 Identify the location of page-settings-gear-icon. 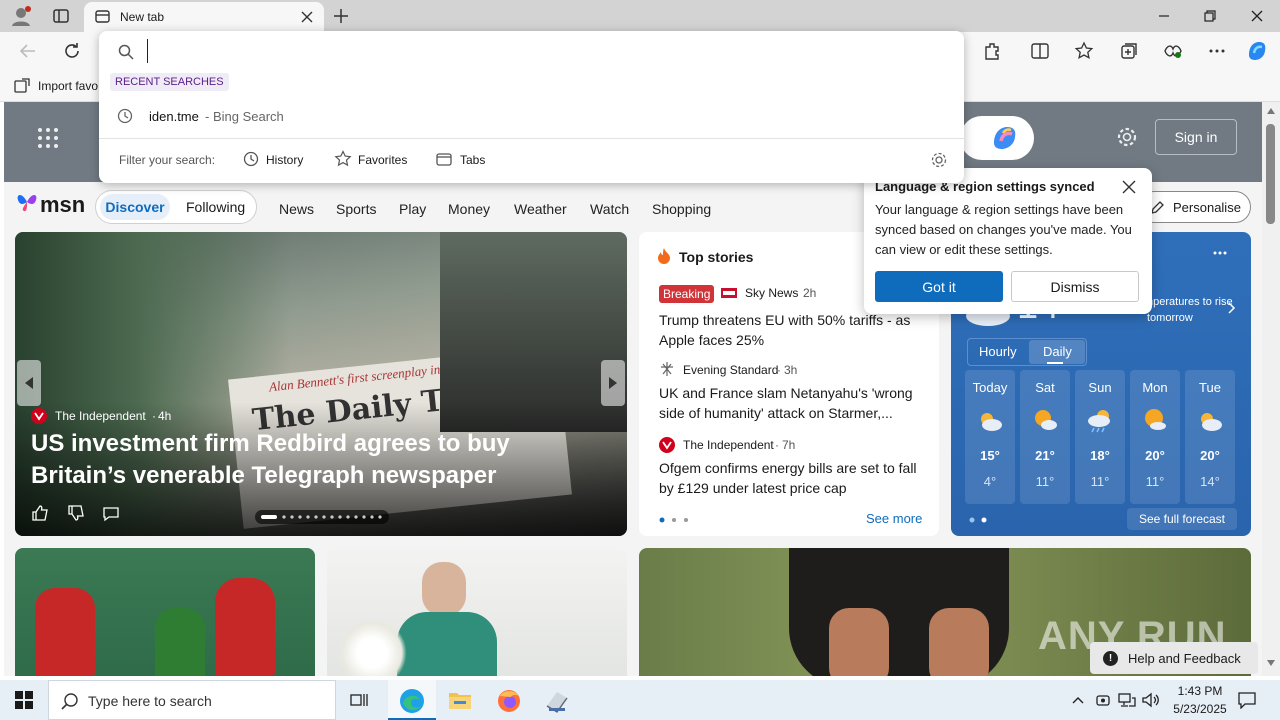
(1127, 137).